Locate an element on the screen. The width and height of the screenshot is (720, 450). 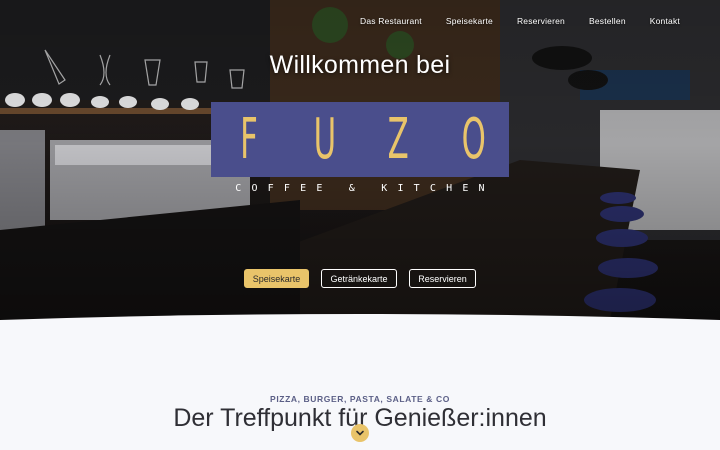
hero-buttons: Speisekarte Getränkekarte Reservieren is located at coordinates (360, 278).